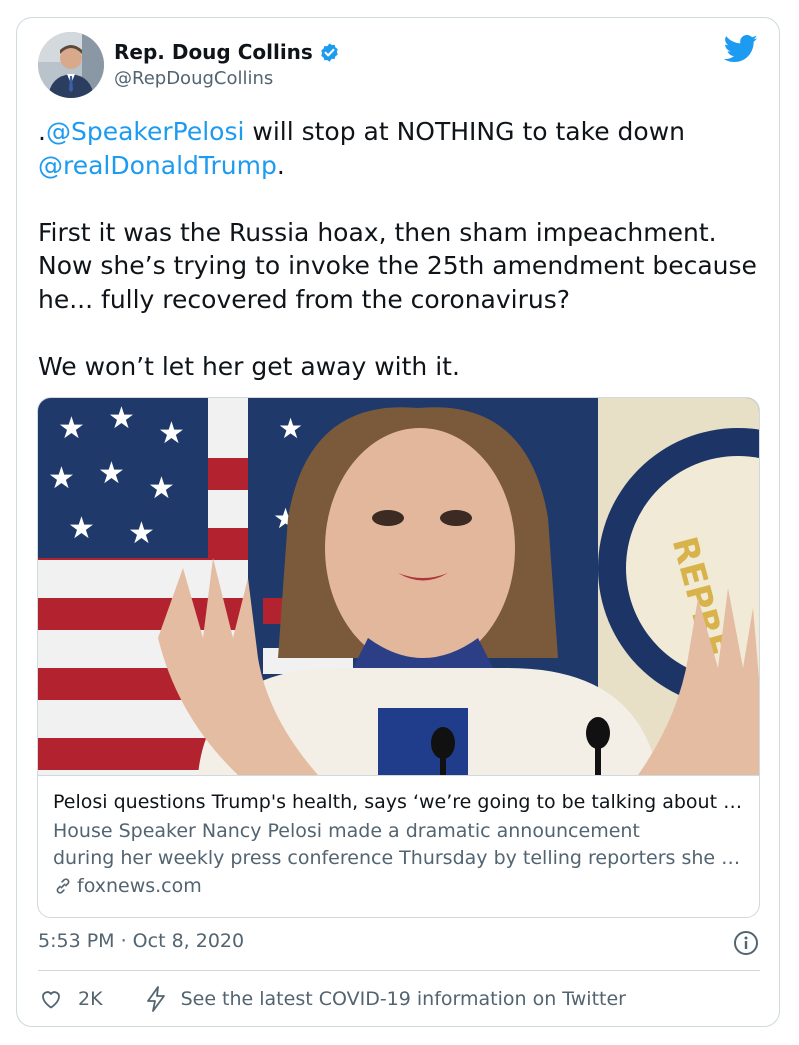 Image resolution: width=799 pixels, height=1045 pixels. What do you see at coordinates (139, 886) in the screenshot?
I see `link-preview-domain-text: foxnews.com` at bounding box center [139, 886].